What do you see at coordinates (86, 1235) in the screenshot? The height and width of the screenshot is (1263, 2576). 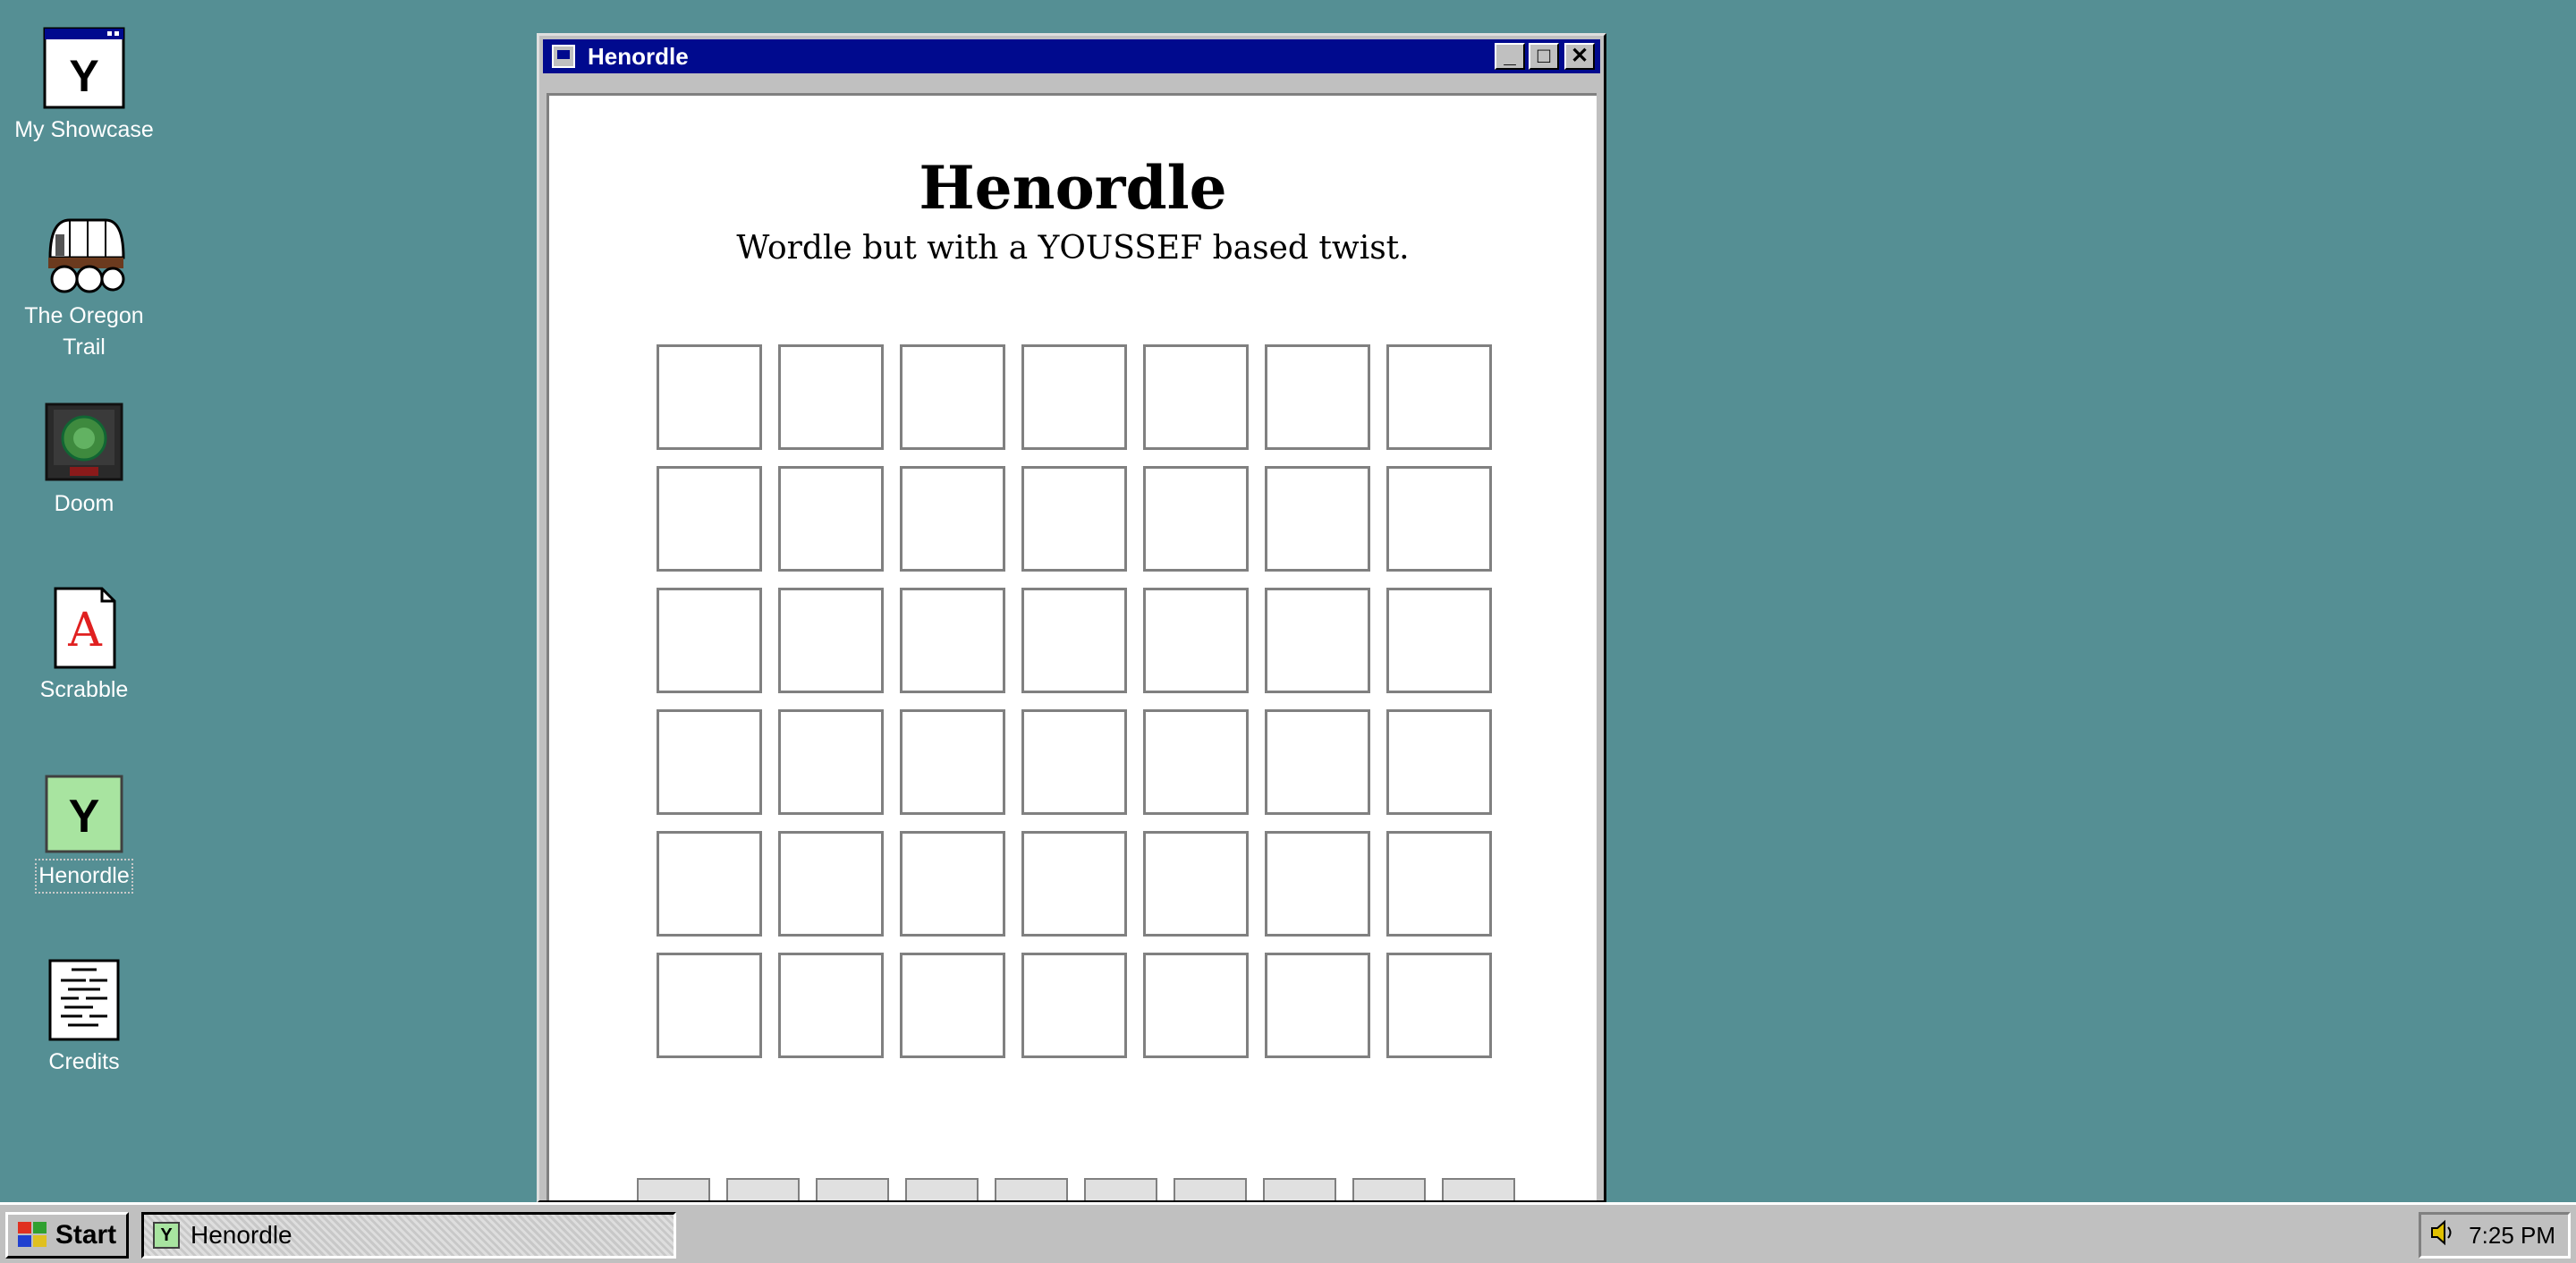 I see `start-label: Start` at bounding box center [86, 1235].